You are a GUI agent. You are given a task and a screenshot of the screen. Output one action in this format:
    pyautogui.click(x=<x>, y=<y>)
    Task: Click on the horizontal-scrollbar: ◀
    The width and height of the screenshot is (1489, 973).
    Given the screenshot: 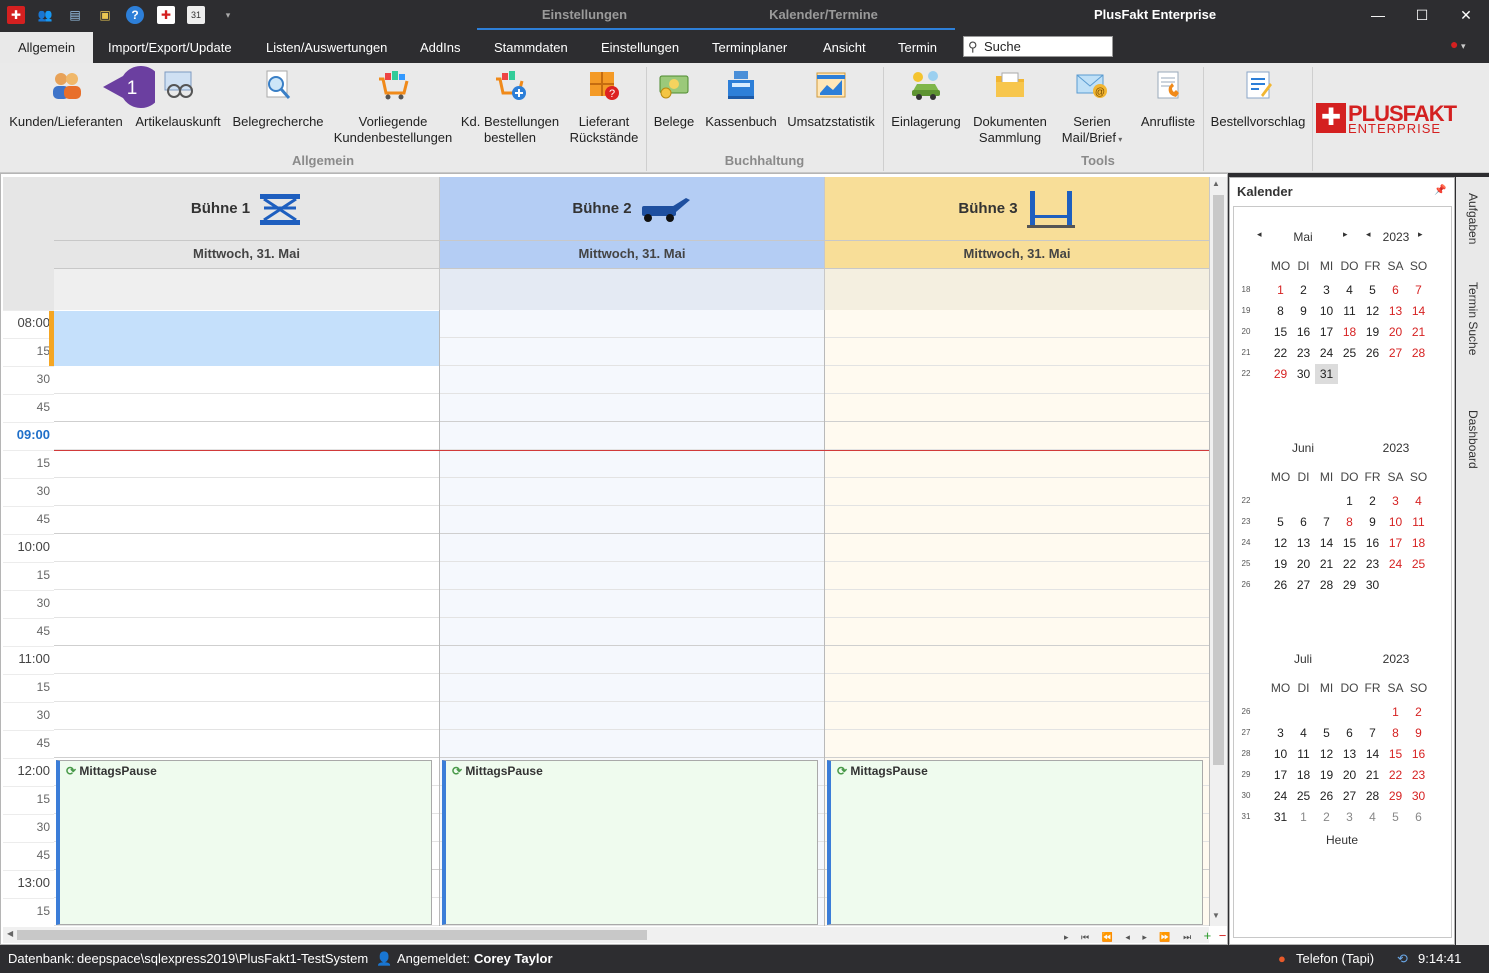 What is the action you would take?
    pyautogui.click(x=606, y=935)
    